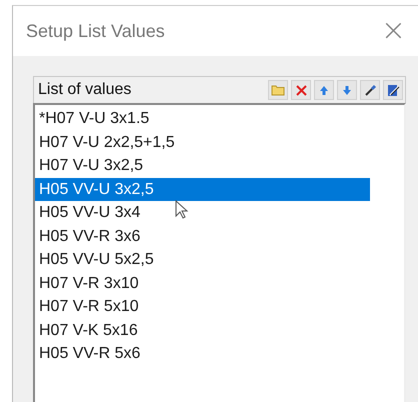 This screenshot has height=402, width=418. I want to click on folder-button, so click(278, 90).